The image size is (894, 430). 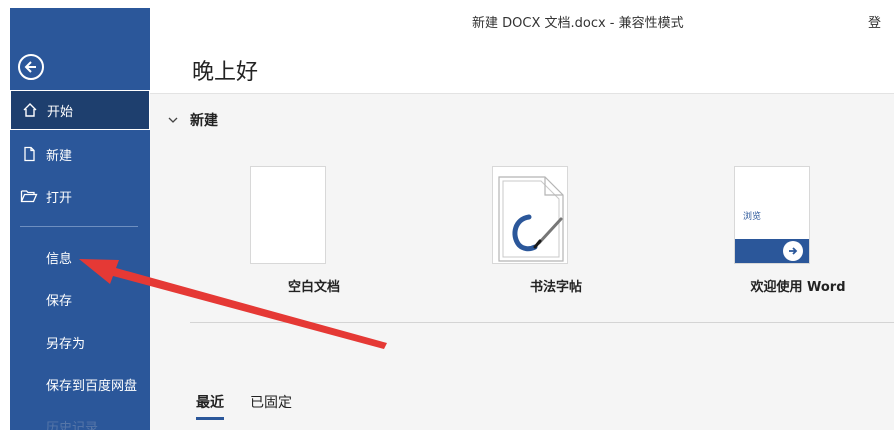 I want to click on new-section-header: 新建, so click(x=193, y=120).